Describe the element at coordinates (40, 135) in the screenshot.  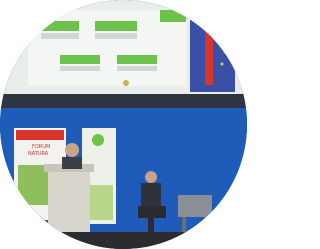
I see `banner-red-band` at that location.